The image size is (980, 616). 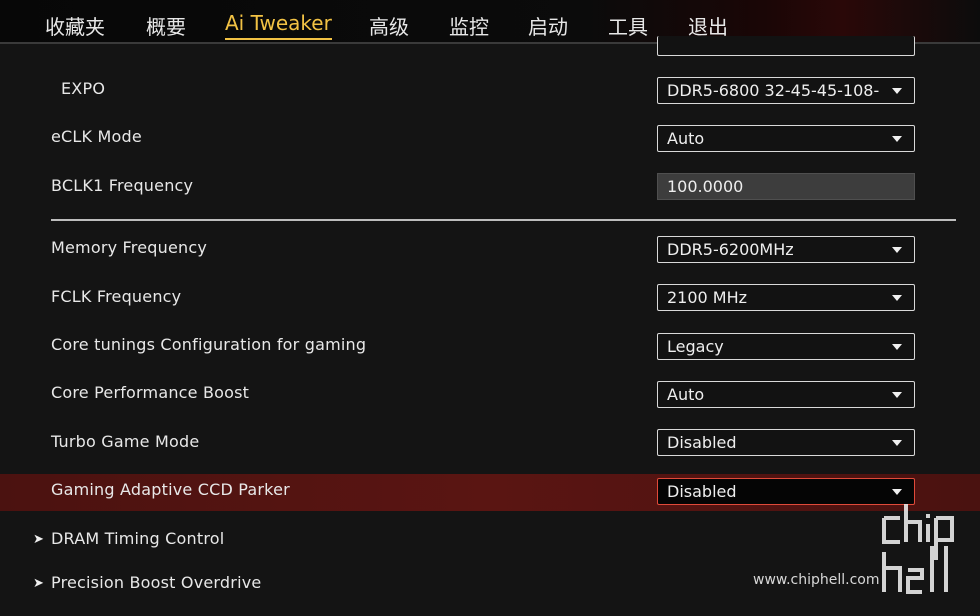 What do you see at coordinates (707, 297) in the screenshot?
I see `fclk-frequency-value: 2100 MHz` at bounding box center [707, 297].